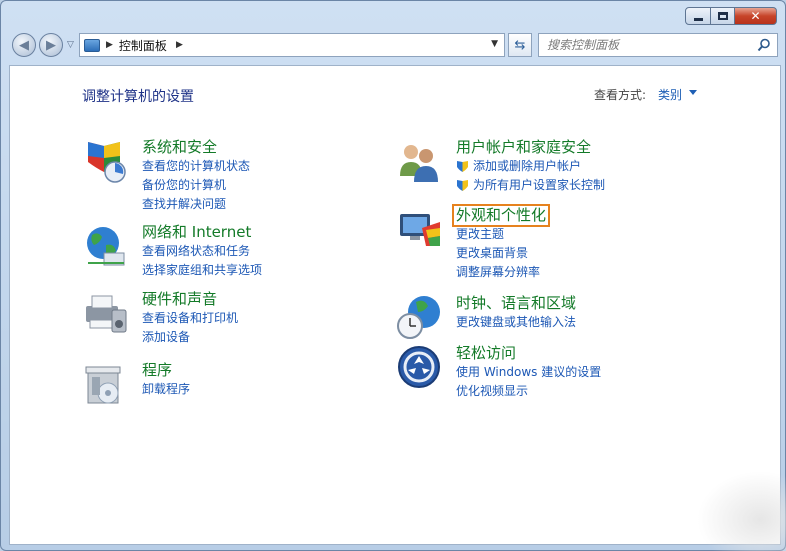 The height and width of the screenshot is (551, 786). I want to click on link-add-remove-accounts: 添加或删除用户帐户, so click(527, 166).